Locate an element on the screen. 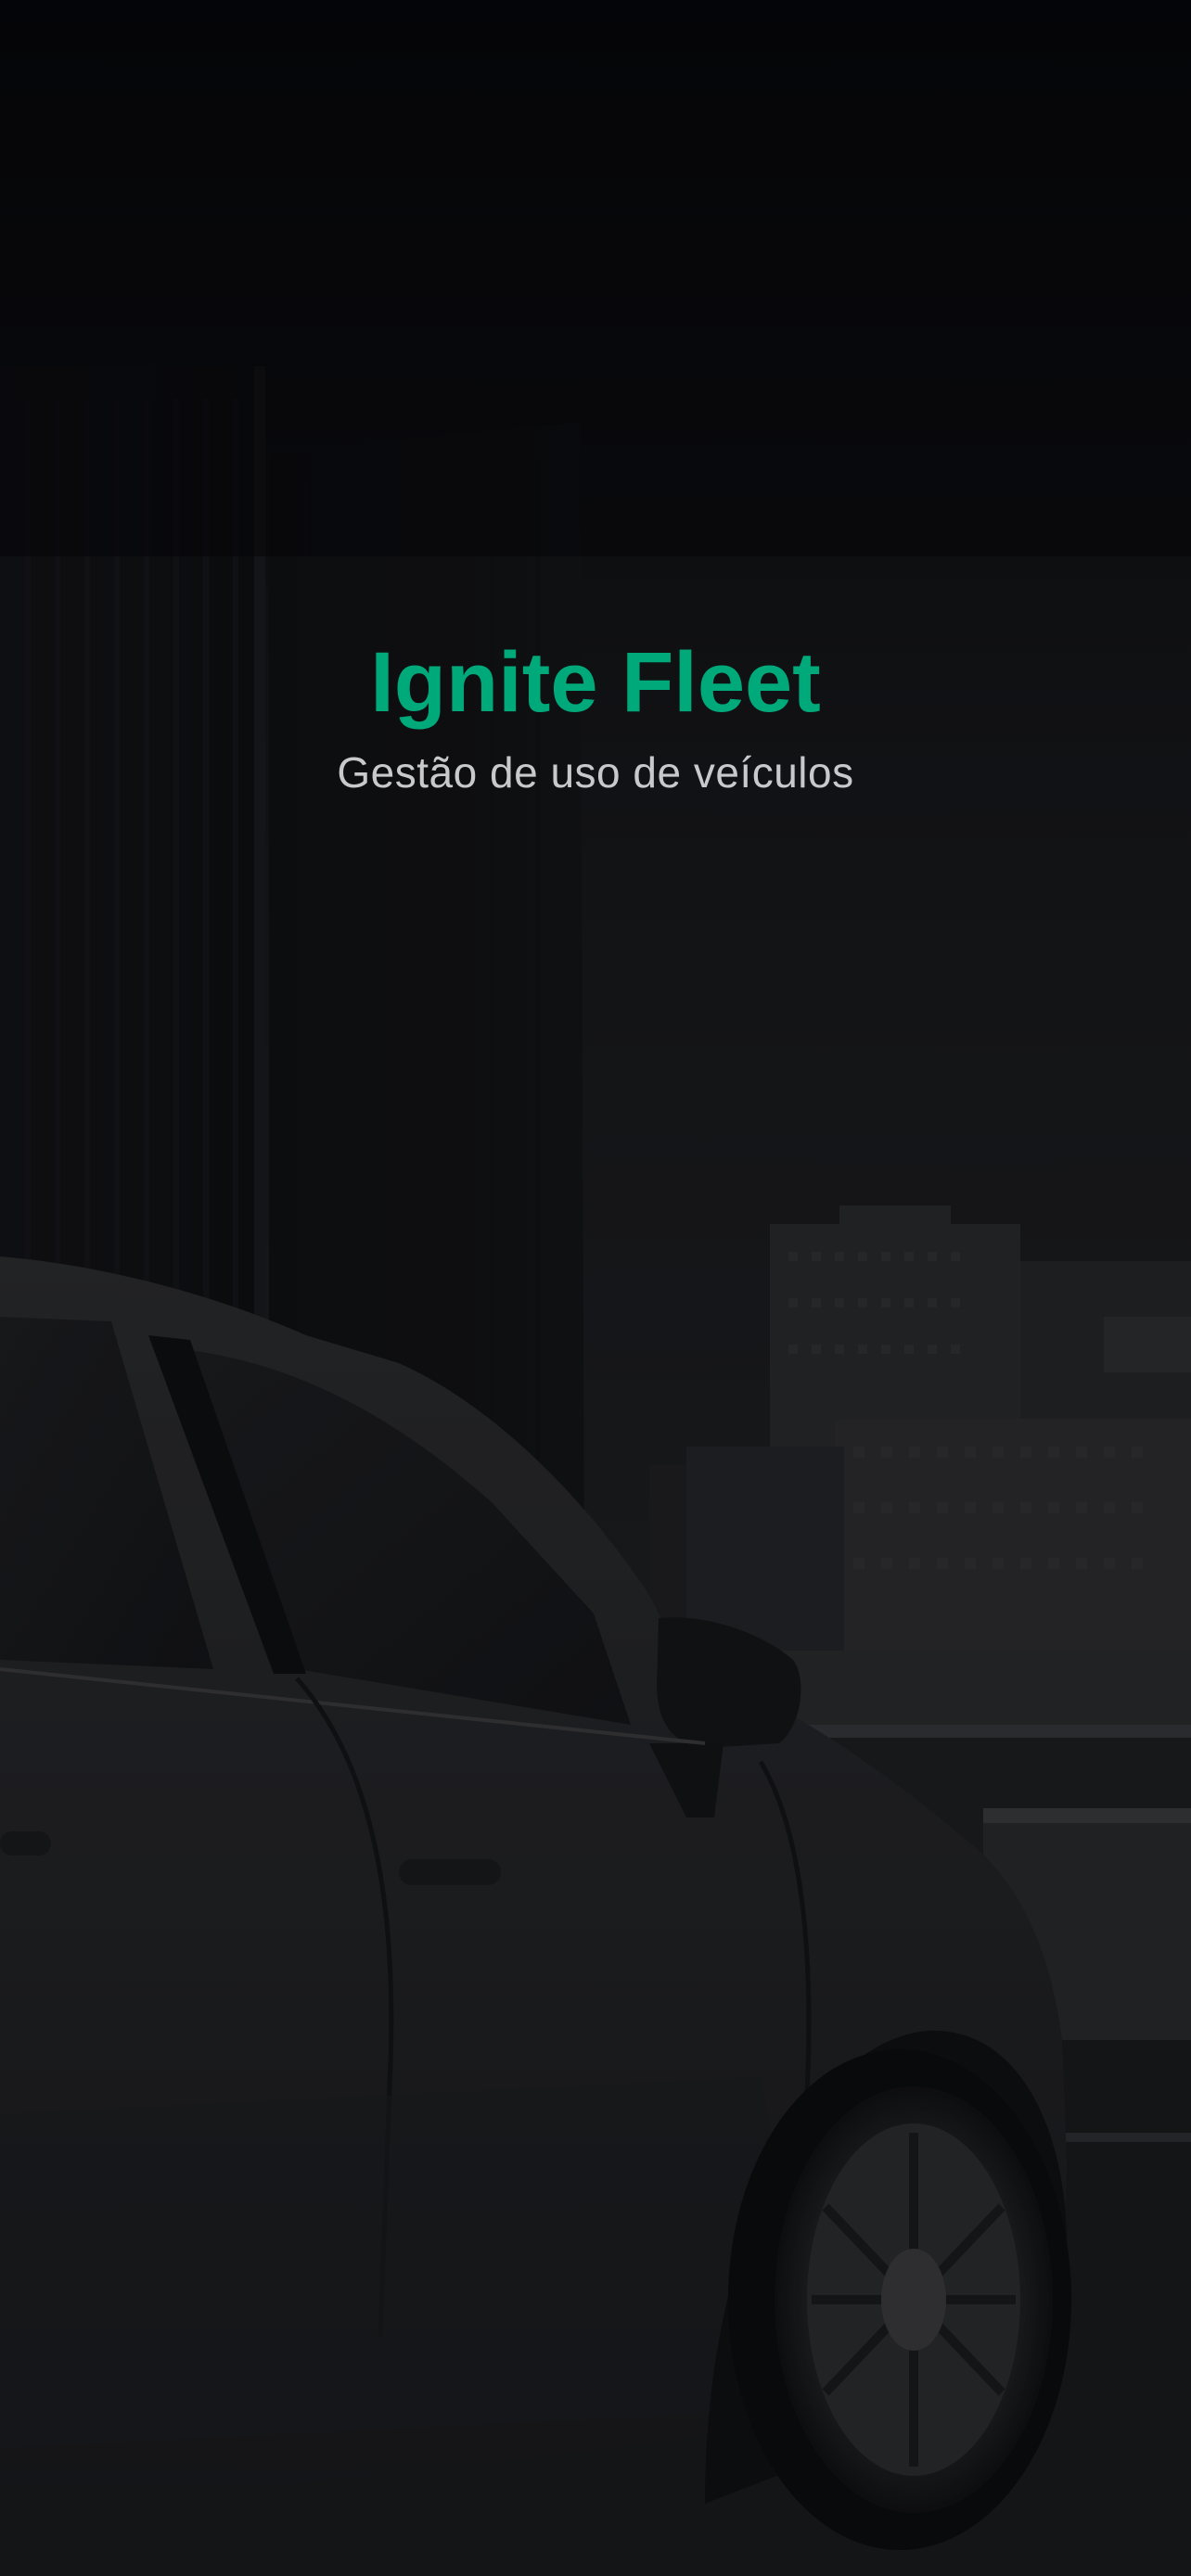 The width and height of the screenshot is (1191, 2576). app-subtitle: Gestão de uso de veículos is located at coordinates (595, 772).